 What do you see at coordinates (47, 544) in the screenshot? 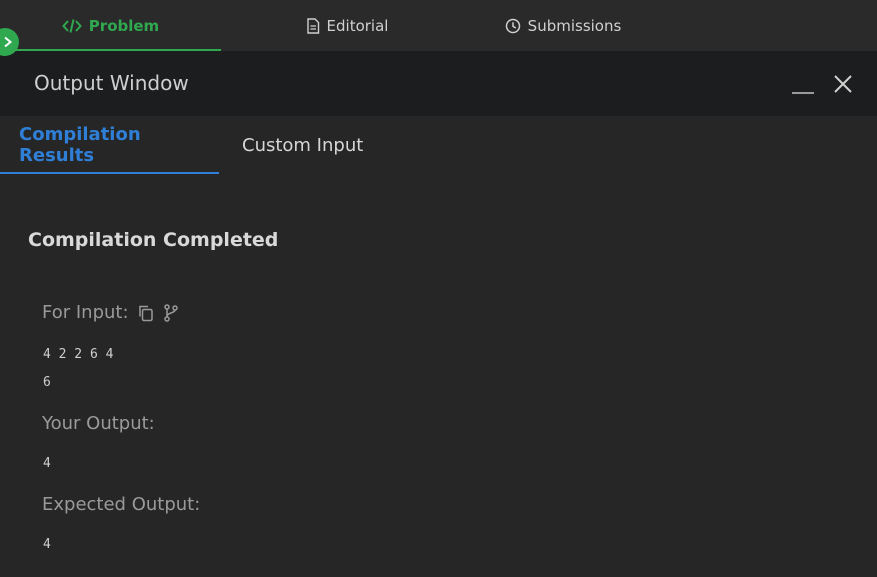
I see `expected-output-value: 4` at bounding box center [47, 544].